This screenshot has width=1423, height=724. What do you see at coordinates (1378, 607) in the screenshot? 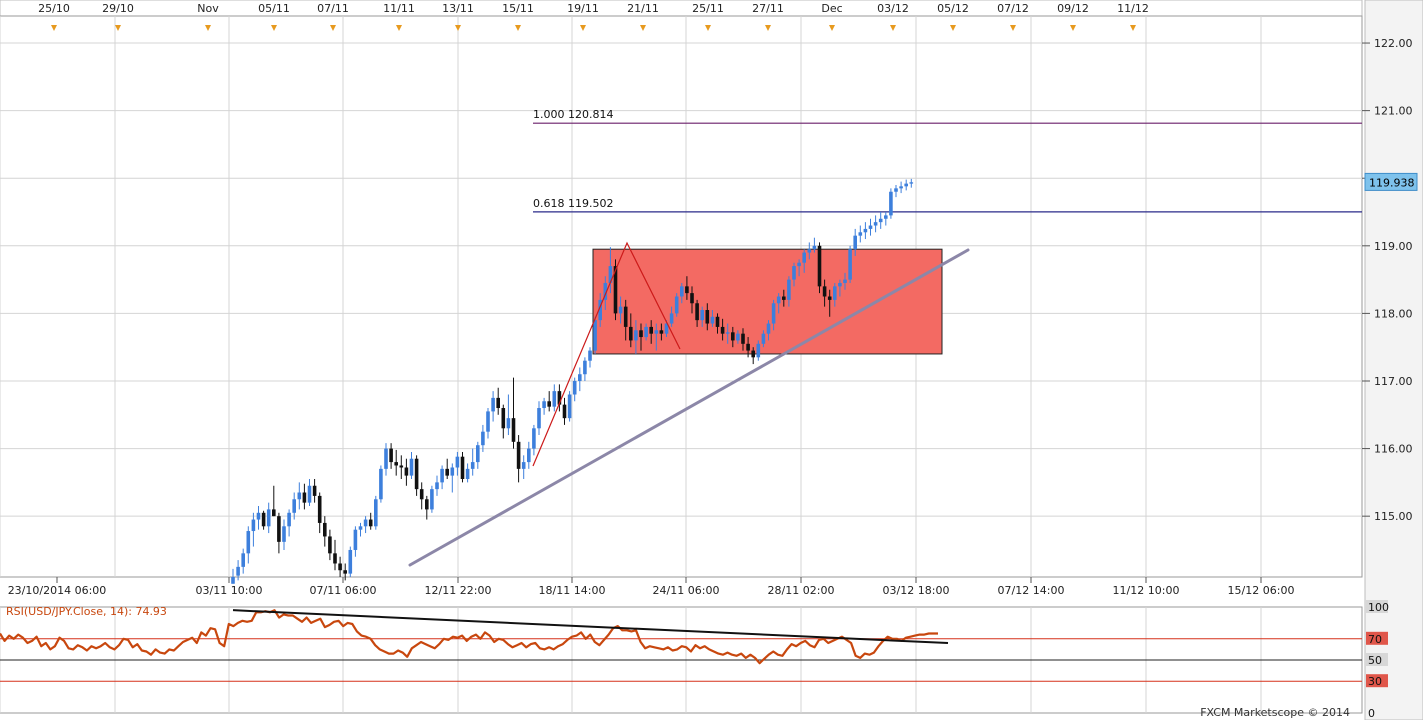
I see `rsi-level-label: 100` at bounding box center [1378, 607].